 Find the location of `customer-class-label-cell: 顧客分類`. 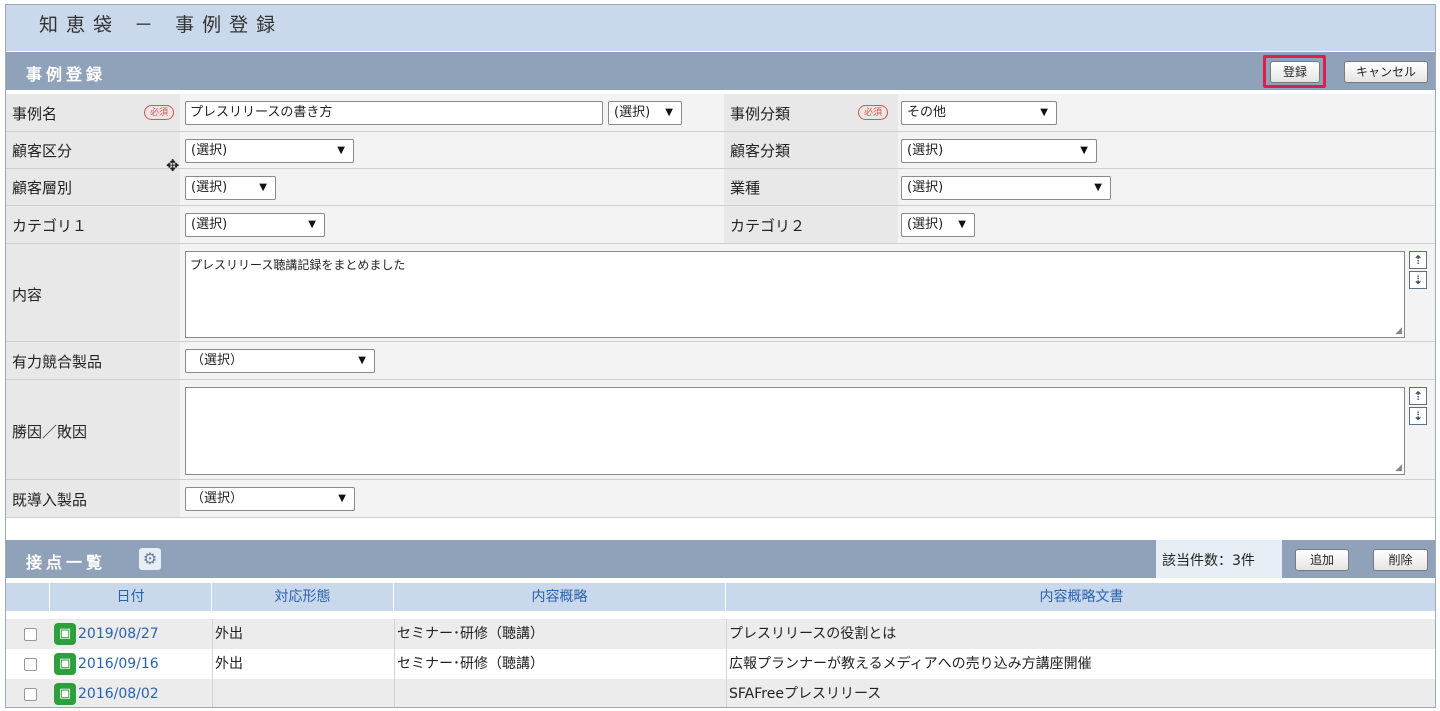

customer-class-label-cell: 顧客分類 is located at coordinates (811, 150).